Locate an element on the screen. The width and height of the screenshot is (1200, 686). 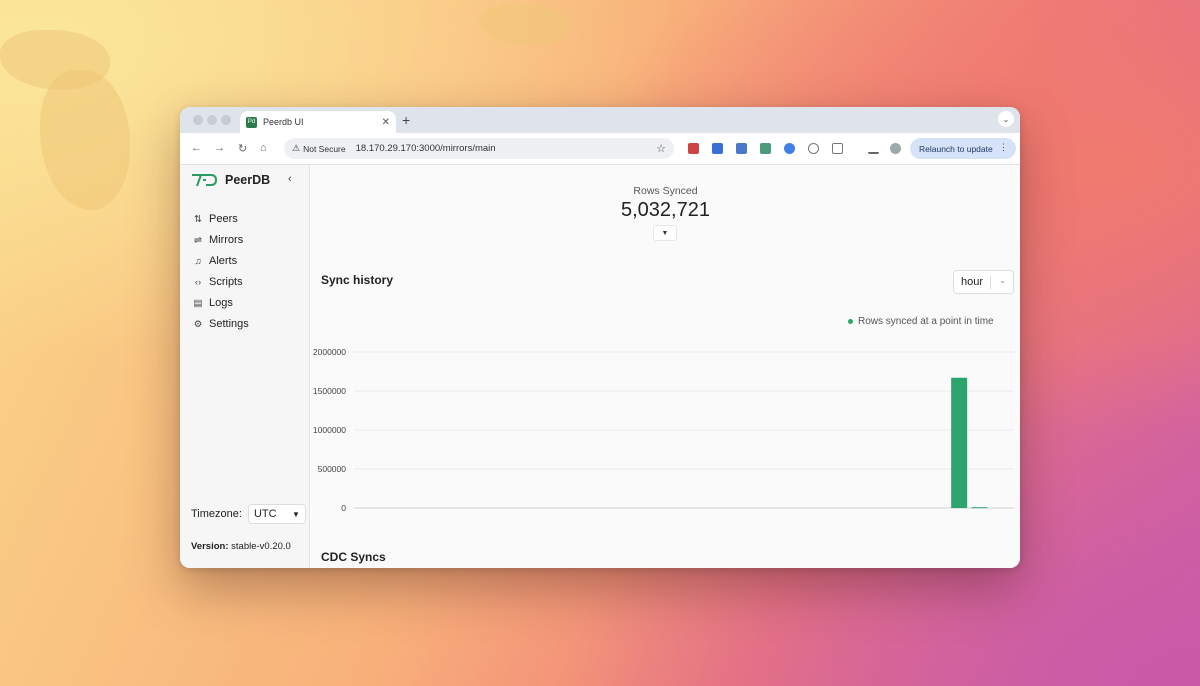
timezone-value: UTC is located at coordinates (265, 514).